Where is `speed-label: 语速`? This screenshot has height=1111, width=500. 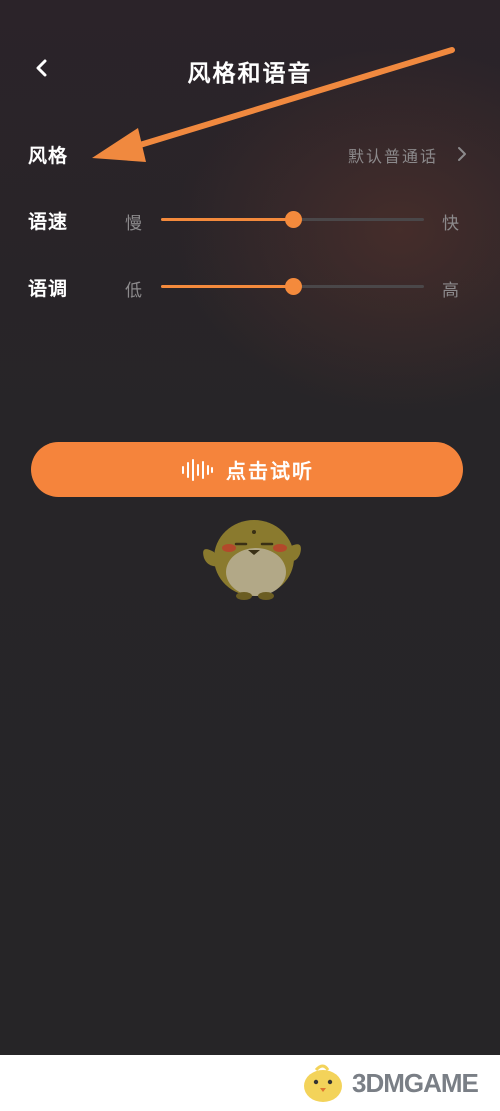
speed-label: 语速 is located at coordinates (48, 222).